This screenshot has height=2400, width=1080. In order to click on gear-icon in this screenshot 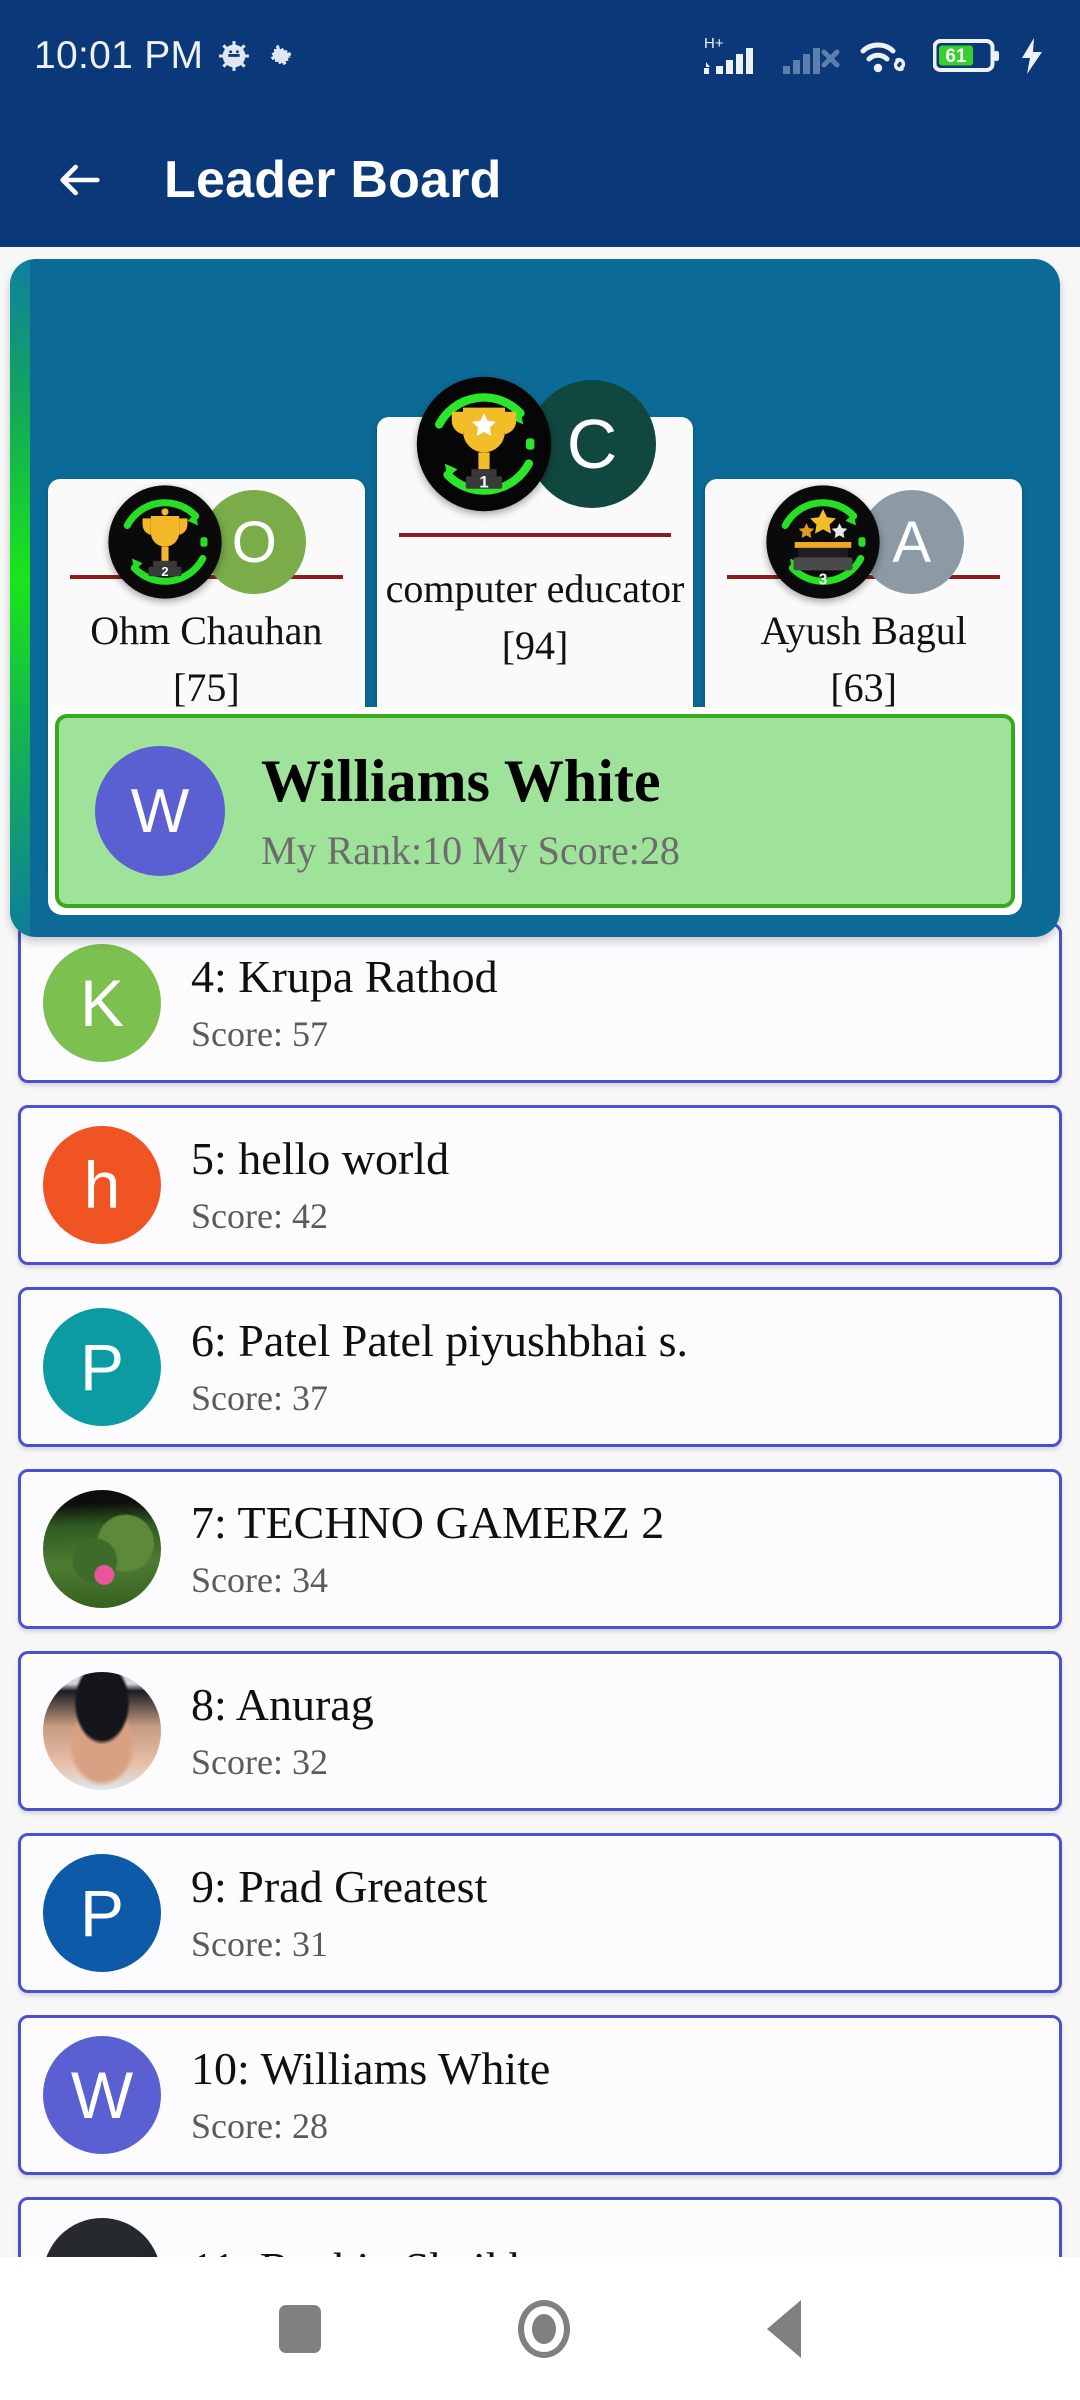, I will do `click(281, 55)`.